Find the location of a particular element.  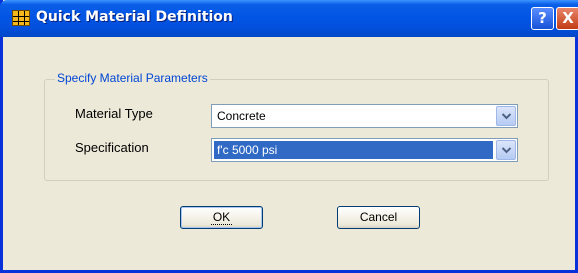

close-button: X is located at coordinates (567, 18).